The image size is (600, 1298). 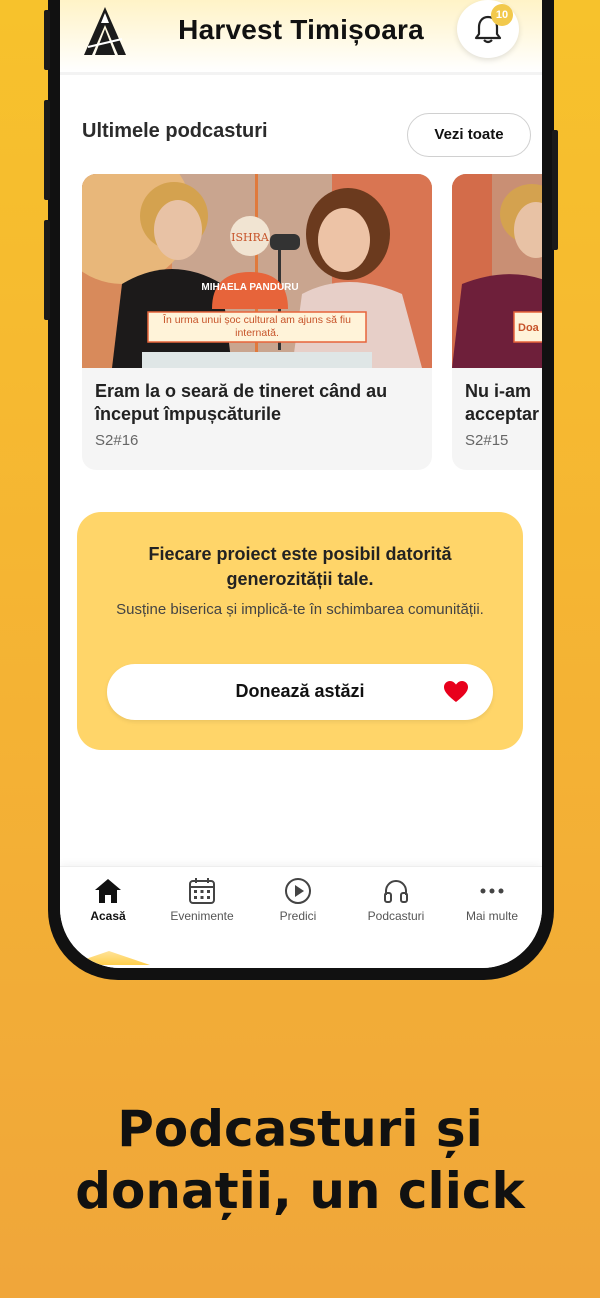 What do you see at coordinates (396, 891) in the screenshot?
I see `headphones-icon` at bounding box center [396, 891].